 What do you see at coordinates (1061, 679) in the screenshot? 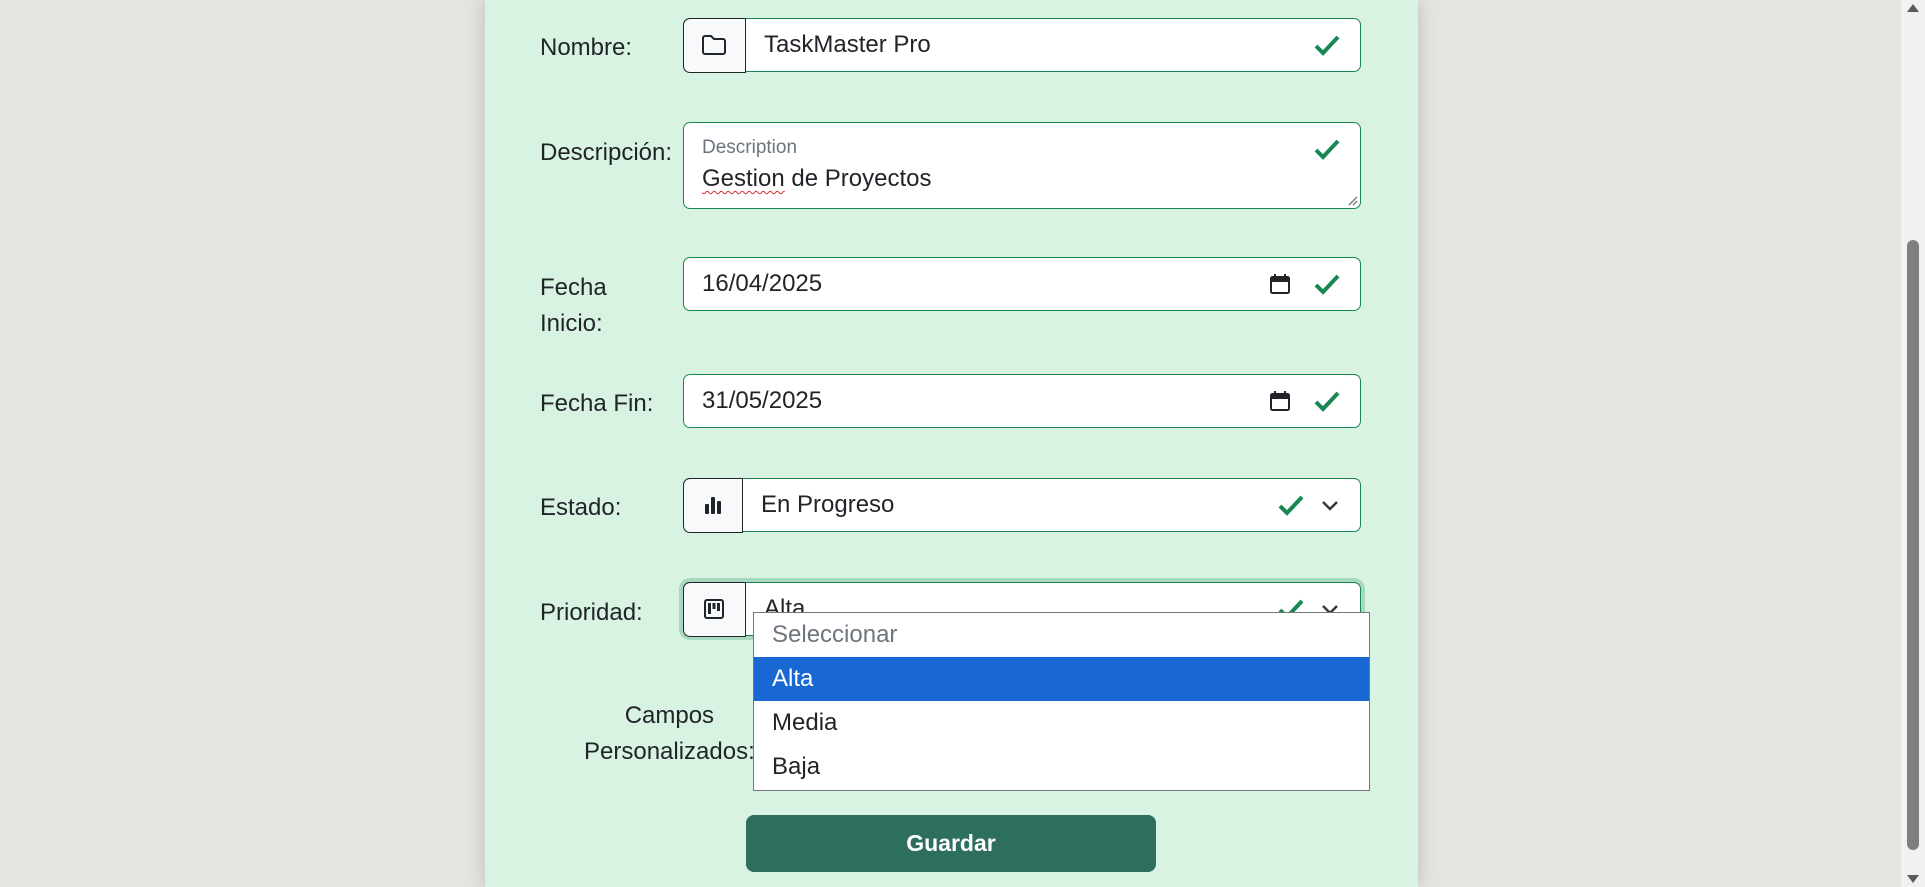
I see `dropdown-option: Alta` at bounding box center [1061, 679].